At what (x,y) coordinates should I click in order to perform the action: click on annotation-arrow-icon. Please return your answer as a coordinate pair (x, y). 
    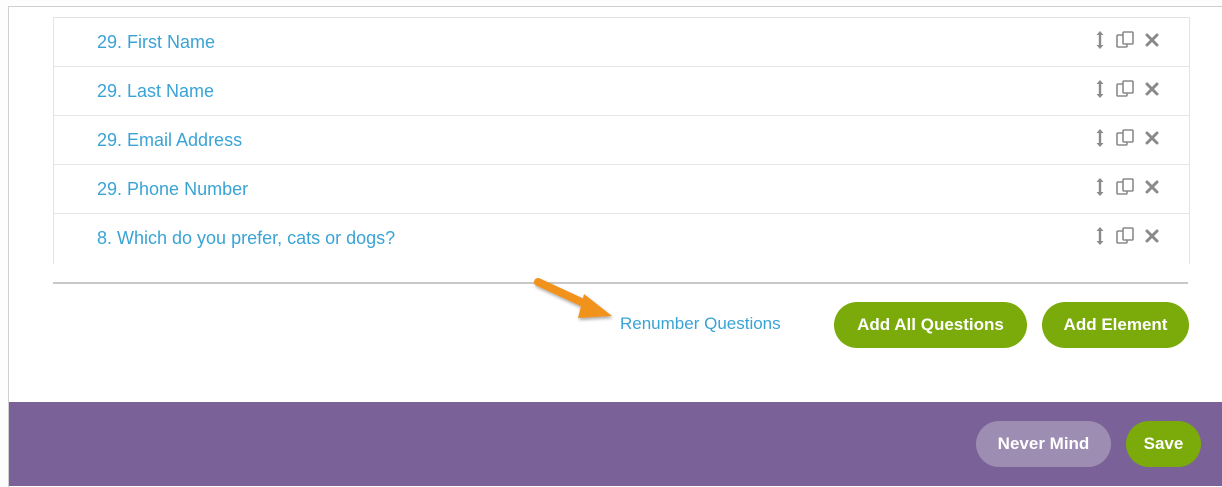
    Looking at the image, I should click on (574, 299).